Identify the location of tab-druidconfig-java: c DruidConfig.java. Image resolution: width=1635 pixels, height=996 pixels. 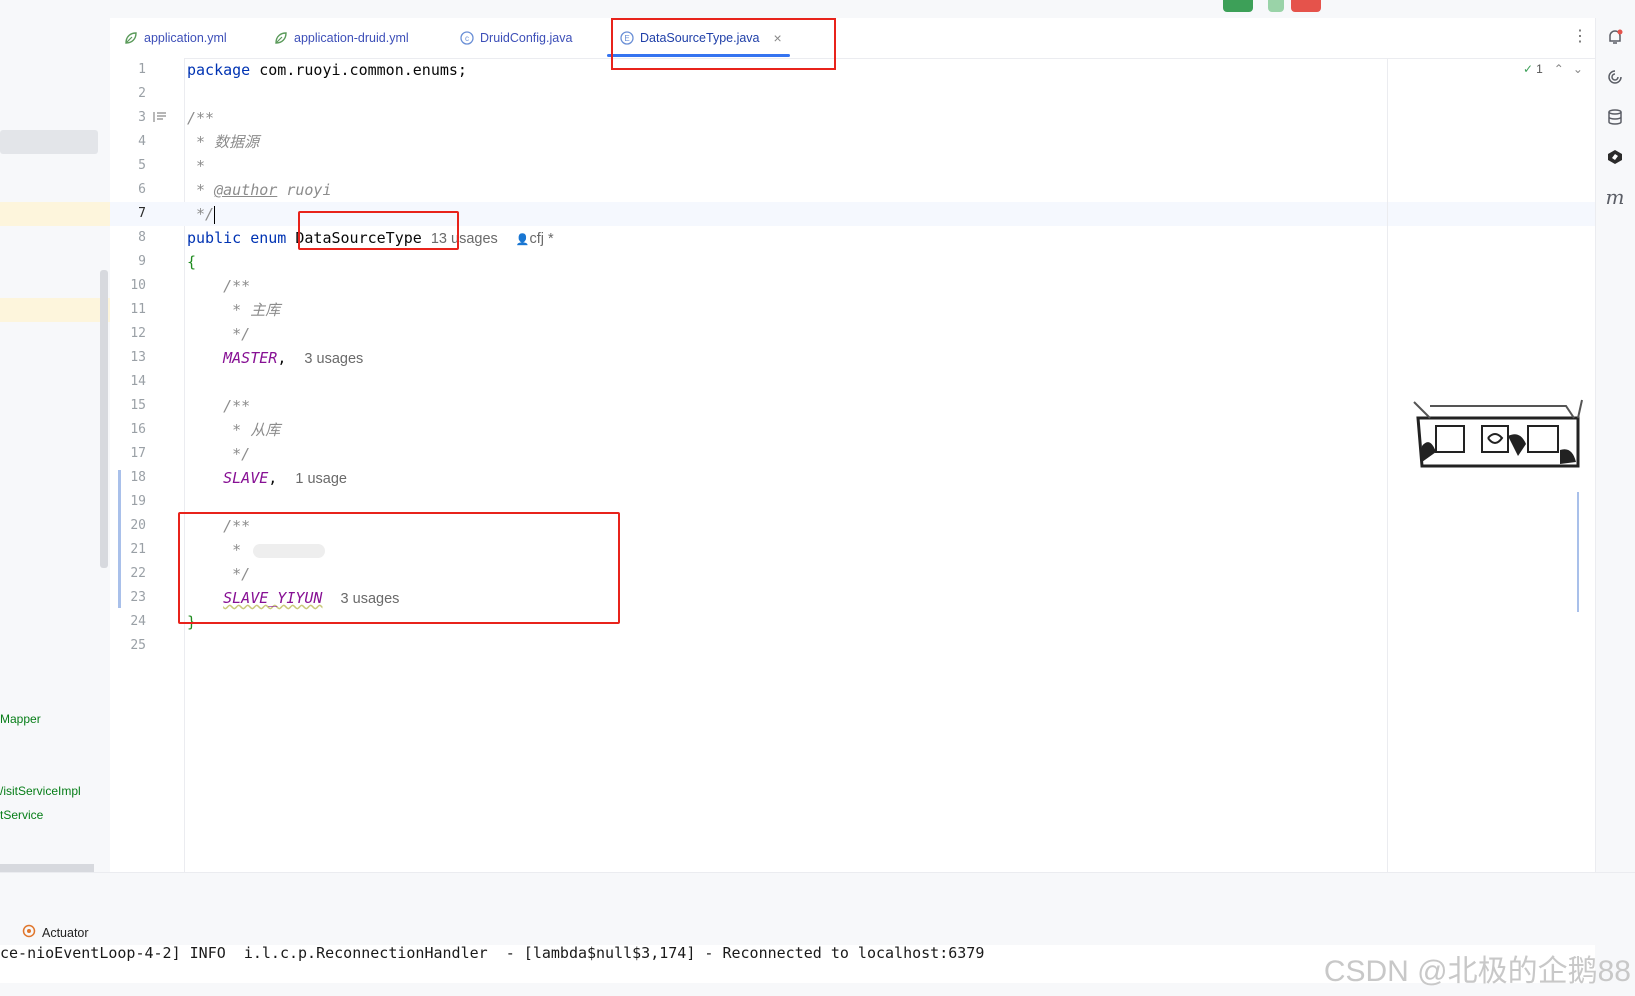
(516, 38).